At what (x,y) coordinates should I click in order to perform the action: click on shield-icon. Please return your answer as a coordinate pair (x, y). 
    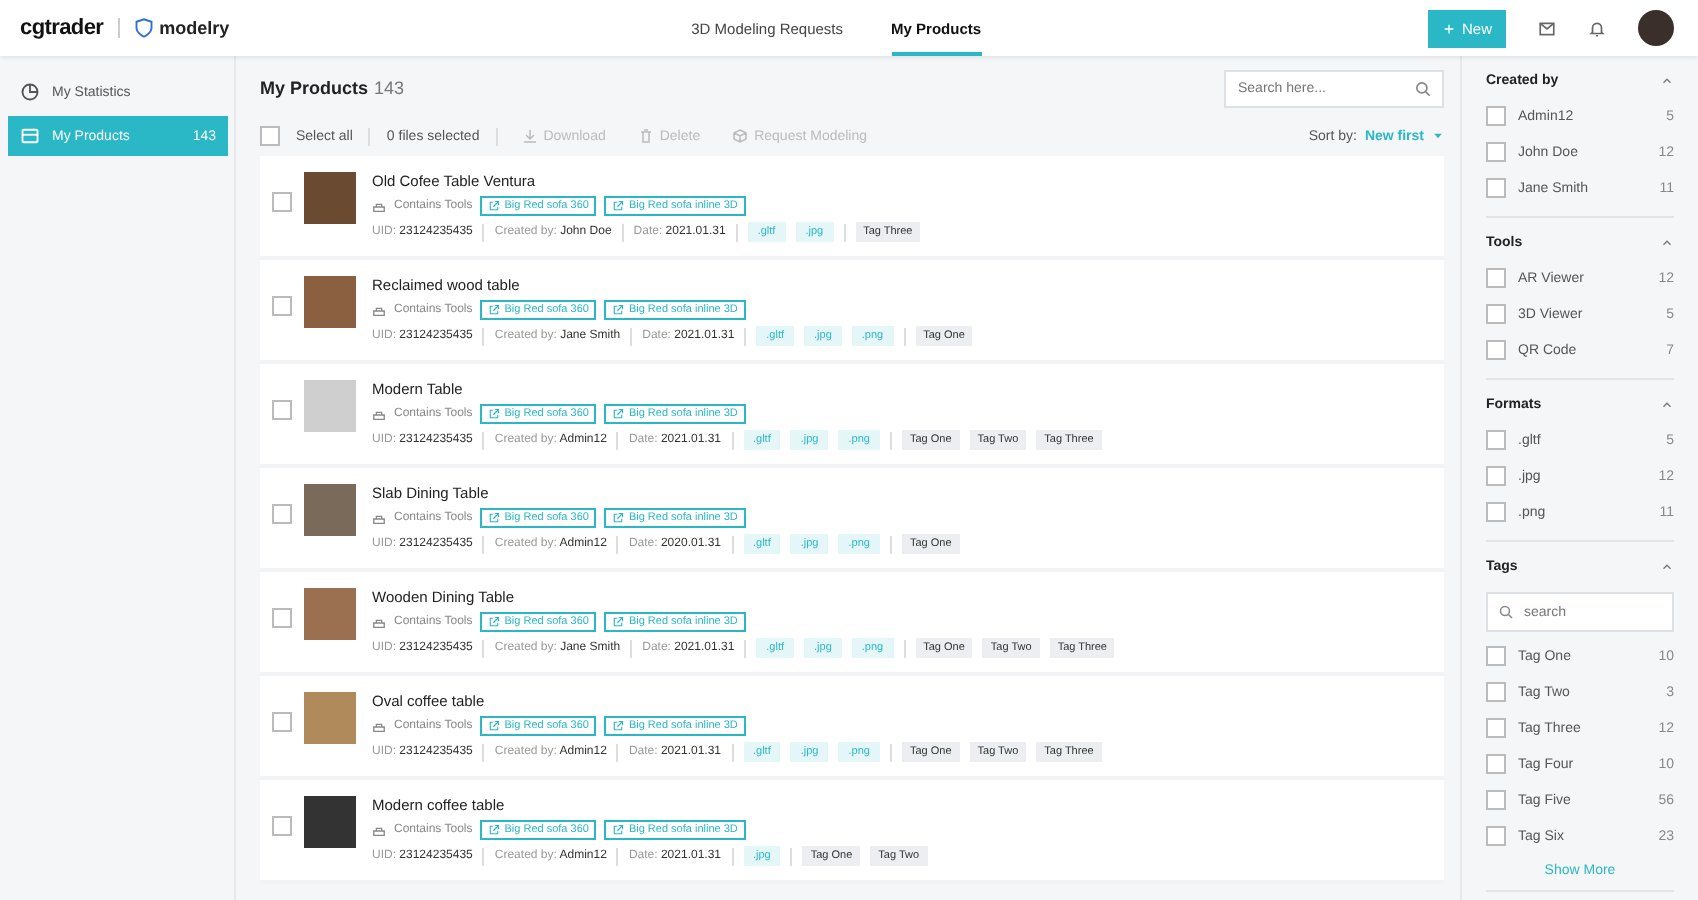
    Looking at the image, I should click on (143, 28).